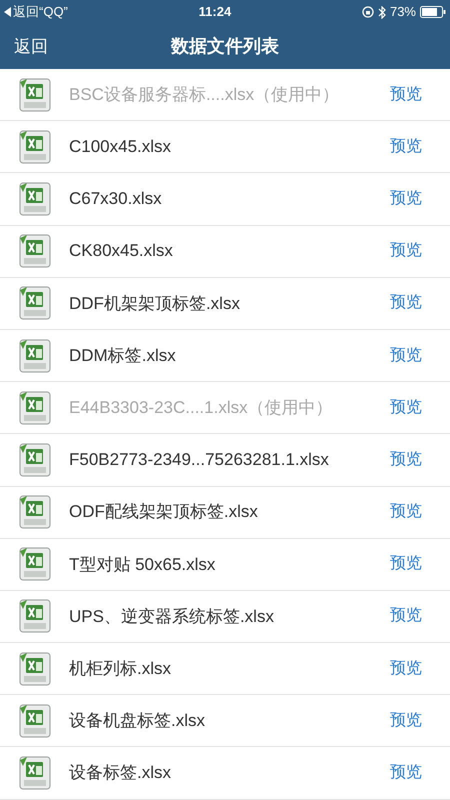 The height and width of the screenshot is (800, 450). I want to click on battery-icon, so click(433, 12).